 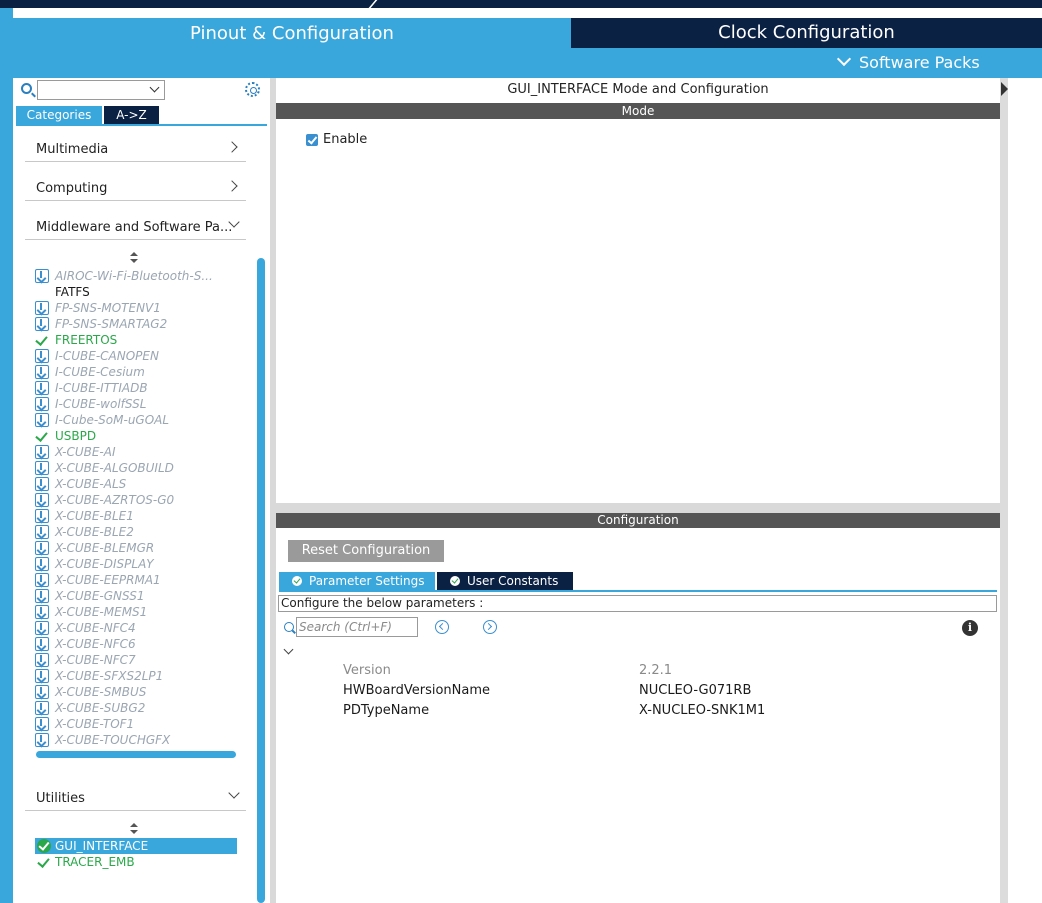 What do you see at coordinates (1004, 89) in the screenshot?
I see `expand-right-icon` at bounding box center [1004, 89].